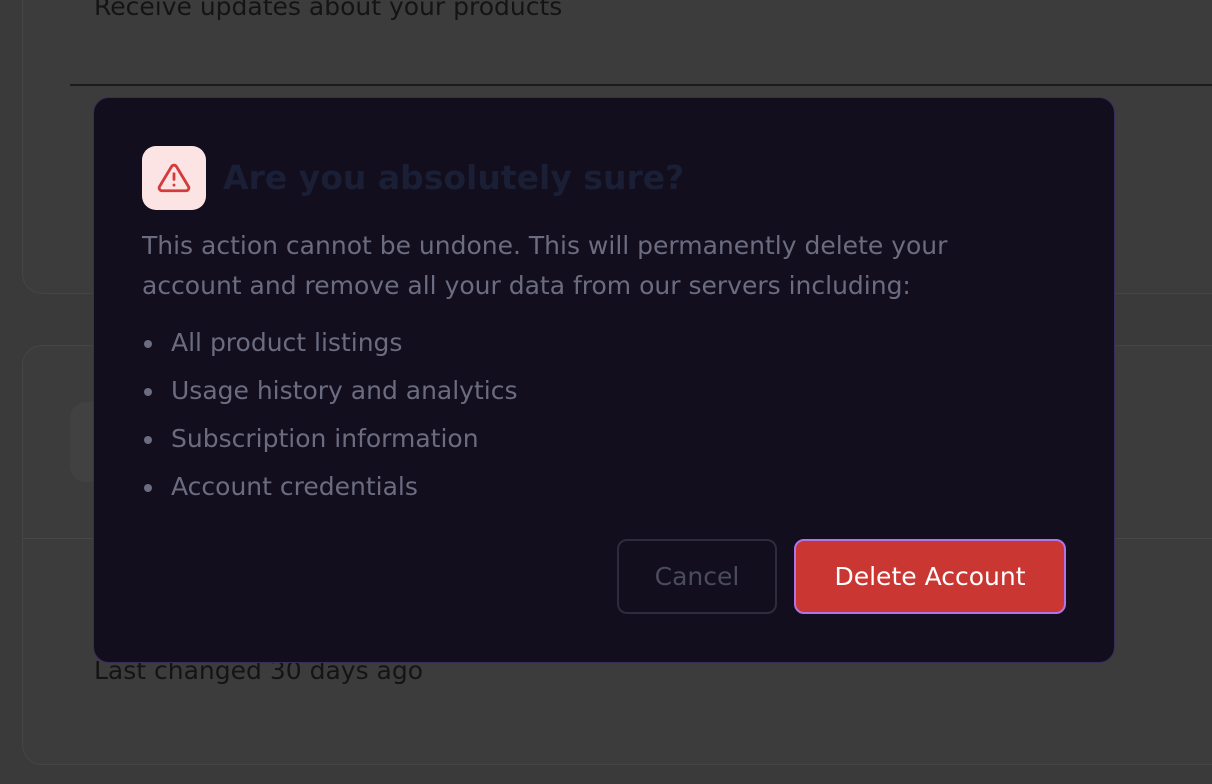 The width and height of the screenshot is (1212, 784). I want to click on warning-triangle-icon, so click(174, 178).